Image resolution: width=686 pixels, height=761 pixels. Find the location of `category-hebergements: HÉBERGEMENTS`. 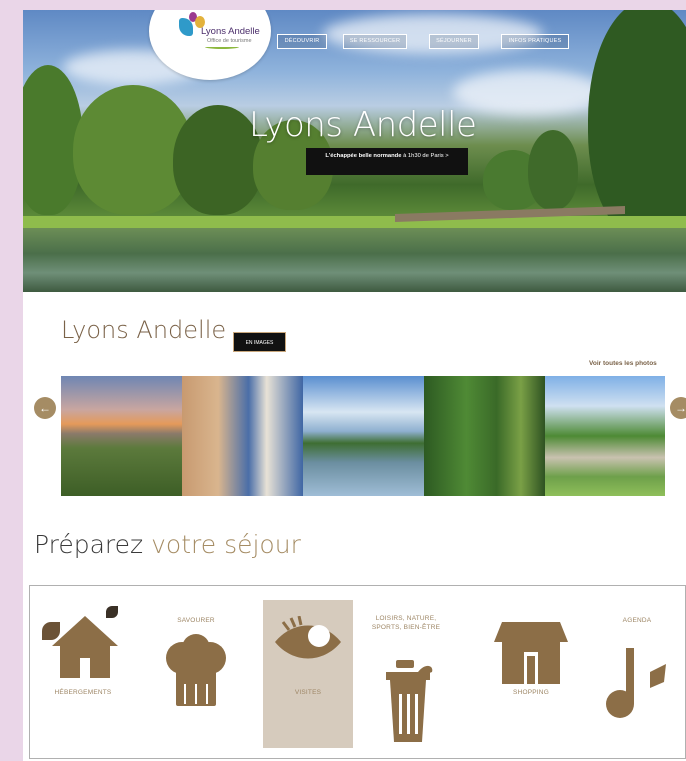

category-hebergements: HÉBERGEMENTS is located at coordinates (90, 670).